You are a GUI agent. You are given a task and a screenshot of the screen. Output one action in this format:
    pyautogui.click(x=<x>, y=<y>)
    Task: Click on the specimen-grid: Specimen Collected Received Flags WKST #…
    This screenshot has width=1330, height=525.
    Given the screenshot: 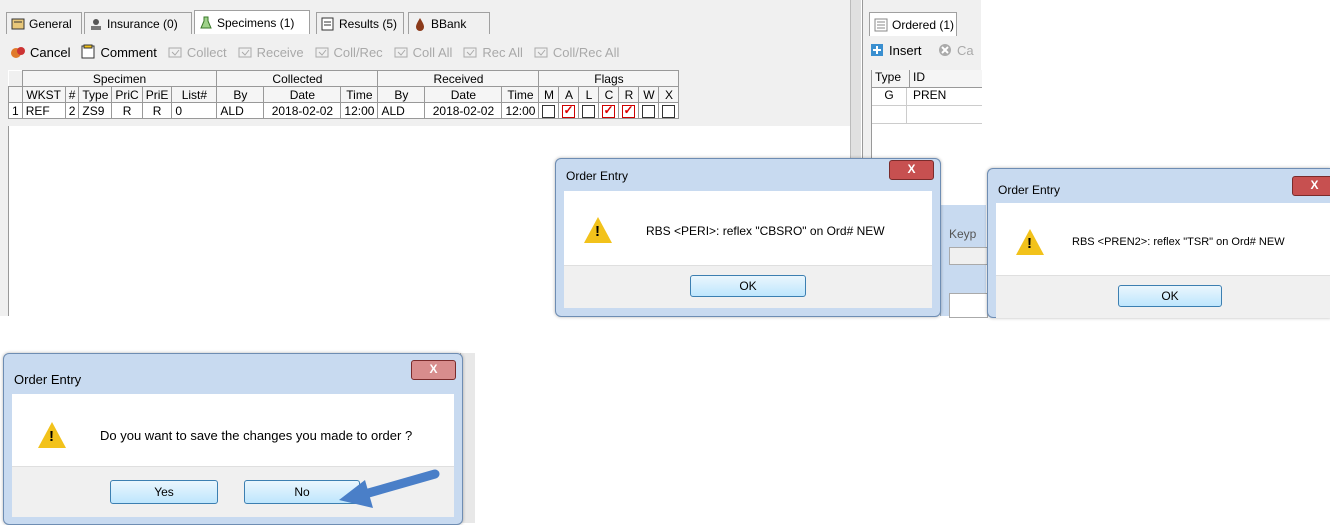 What is the action you would take?
    pyautogui.click(x=344, y=94)
    